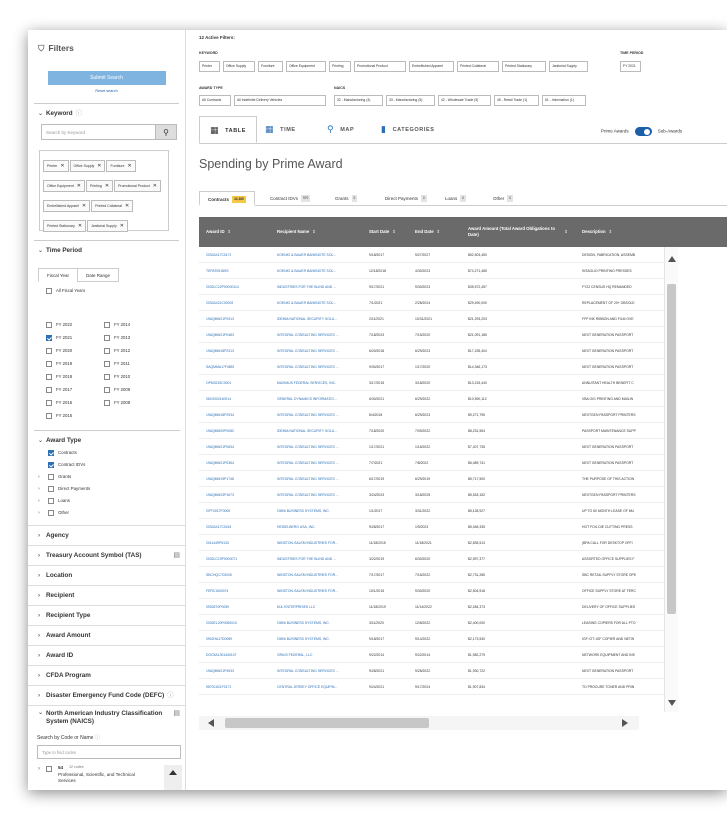 The width and height of the screenshot is (727, 831). What do you see at coordinates (106, 251) in the screenshot?
I see `time-period-section-header: ⌄ Time Period` at bounding box center [106, 251].